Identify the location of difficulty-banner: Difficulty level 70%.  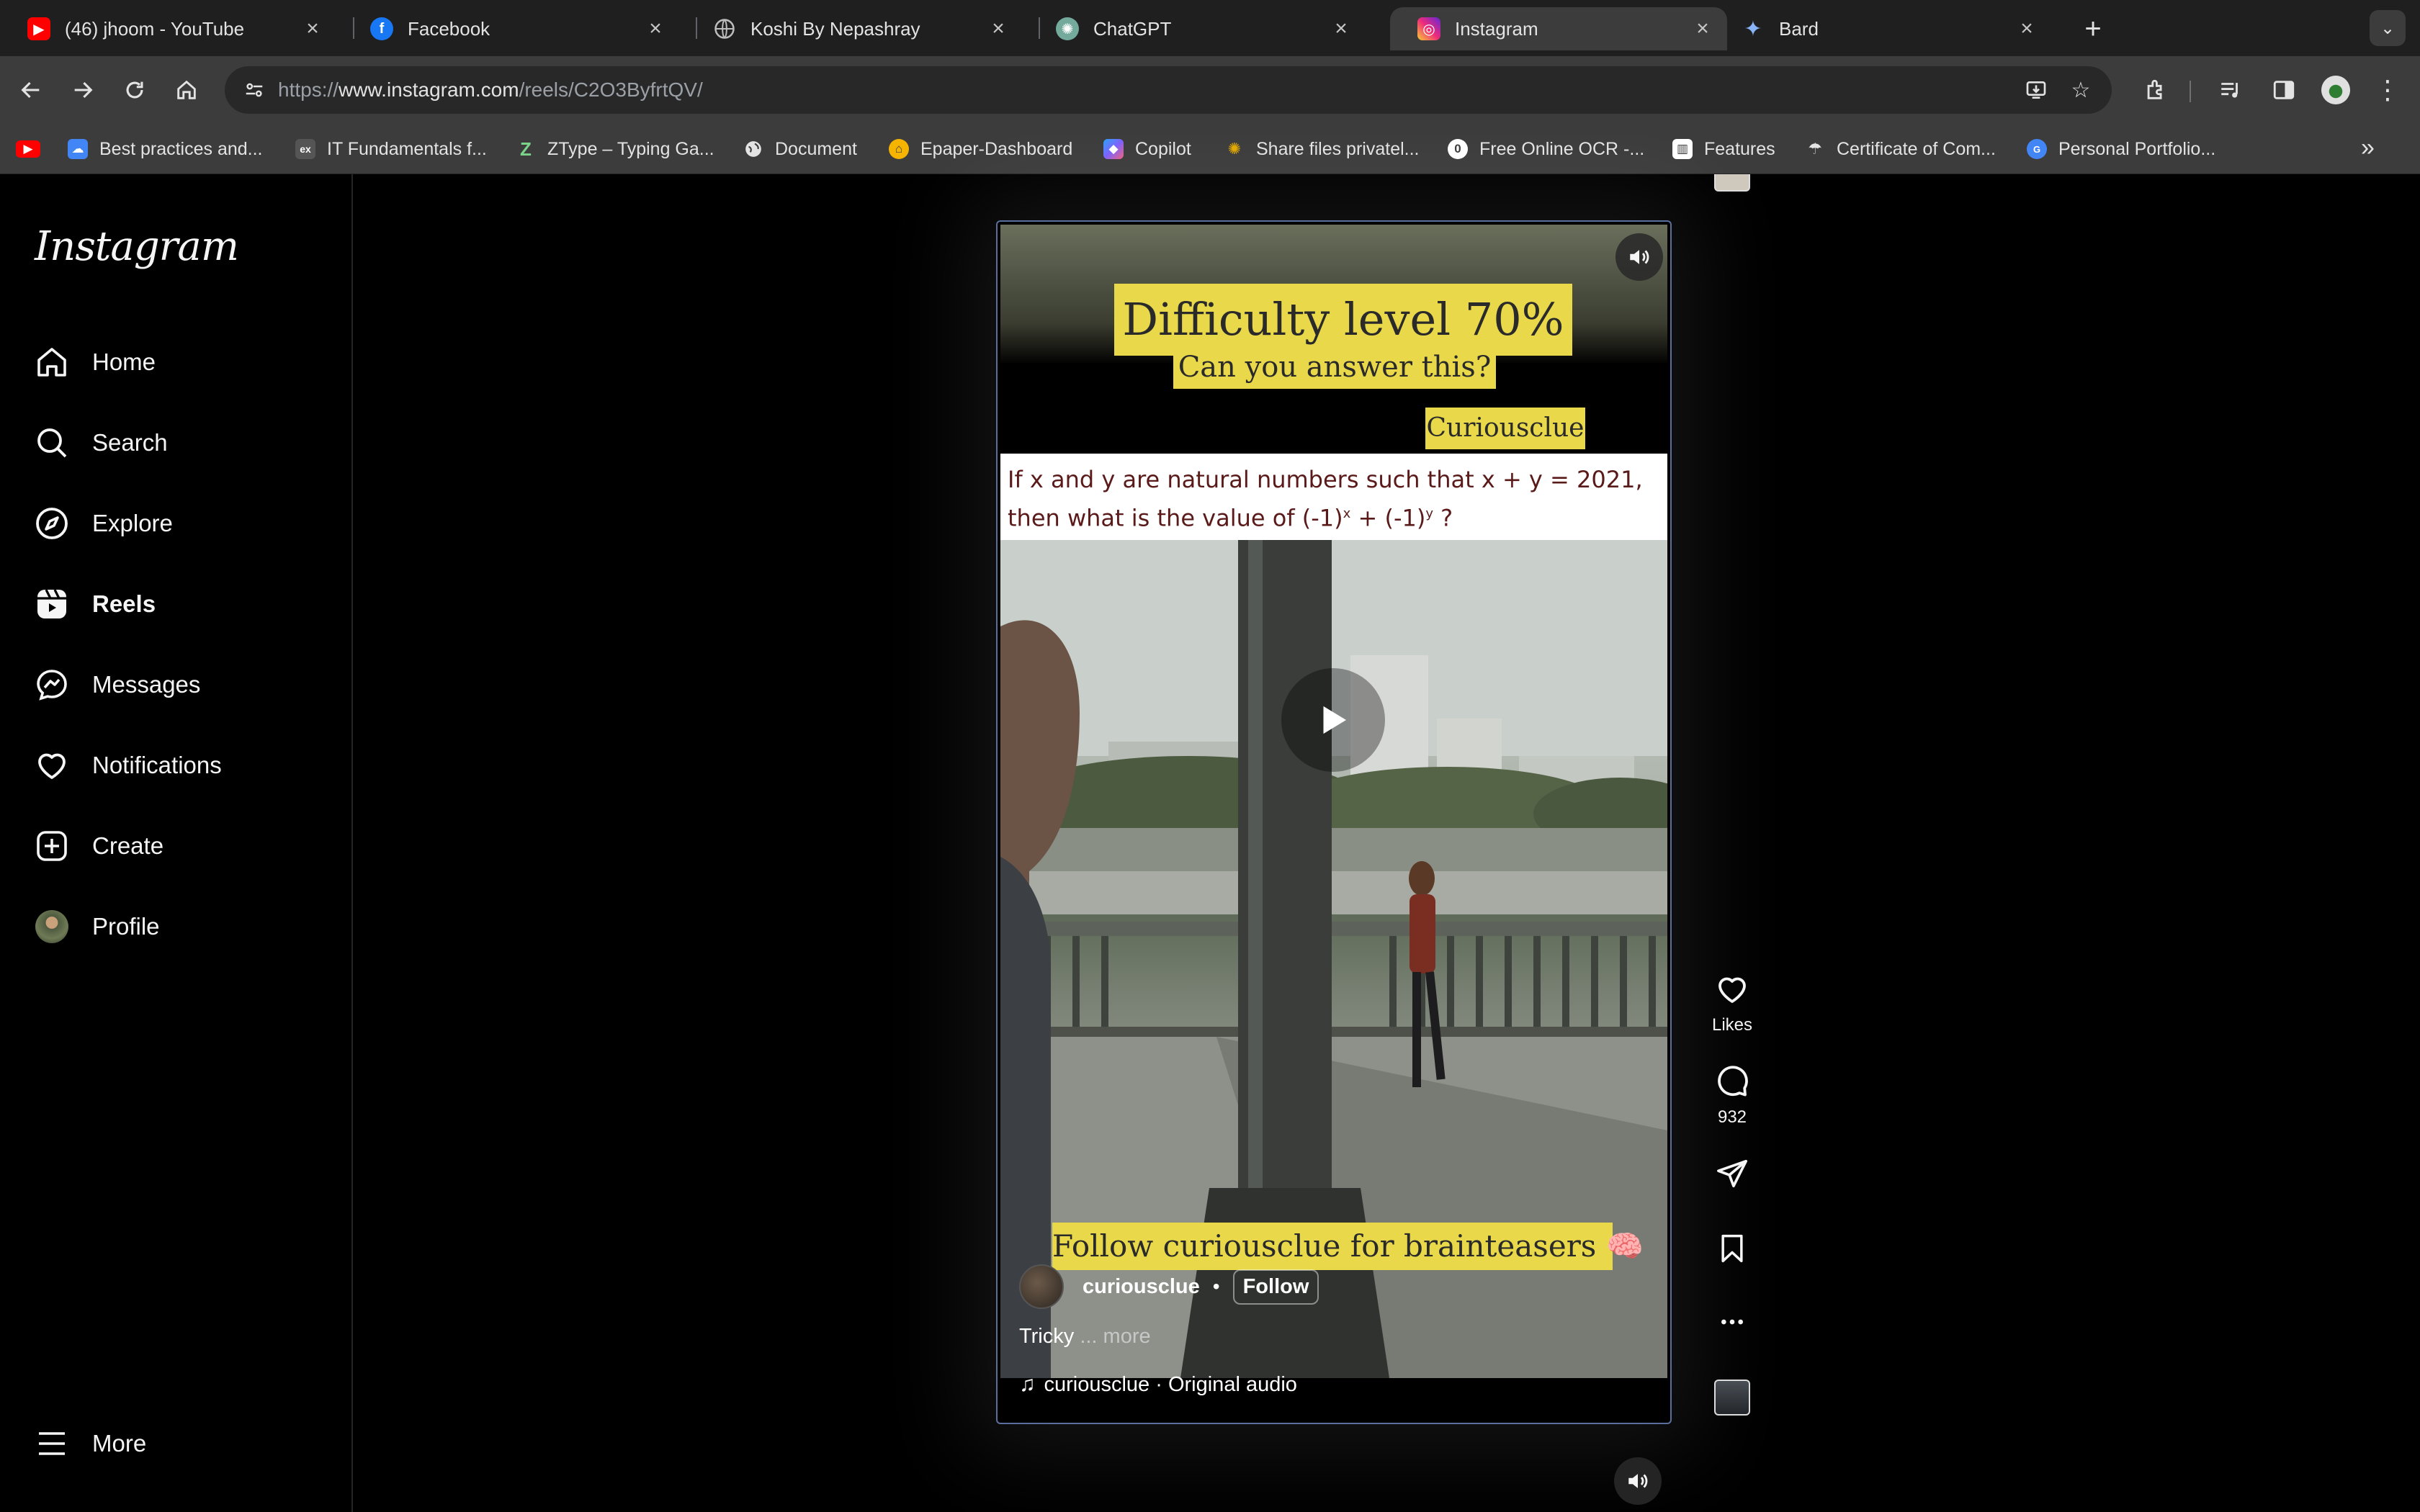
(1343, 320).